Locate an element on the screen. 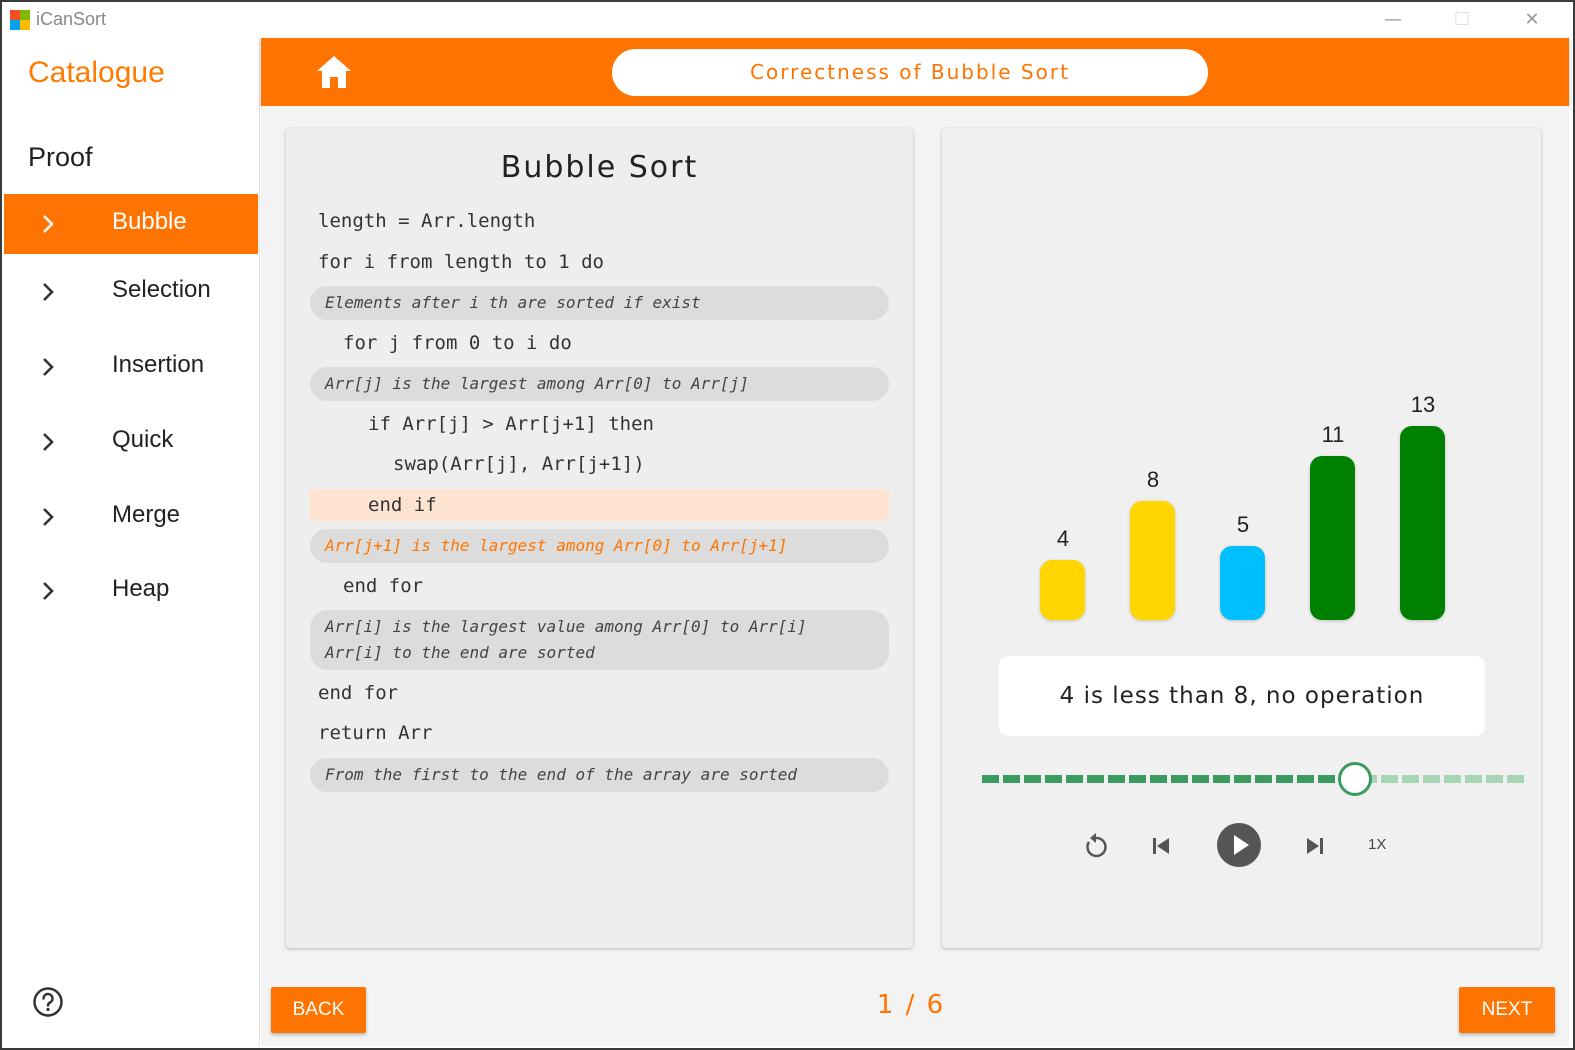 The height and width of the screenshot is (1050, 1575). replay-icon is located at coordinates (1096, 846).